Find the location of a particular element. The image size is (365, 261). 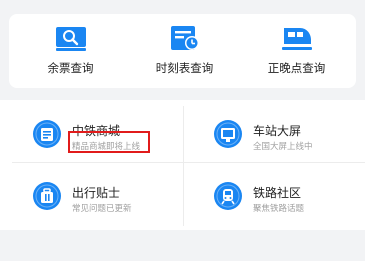

mall-icon is located at coordinates (47, 134).